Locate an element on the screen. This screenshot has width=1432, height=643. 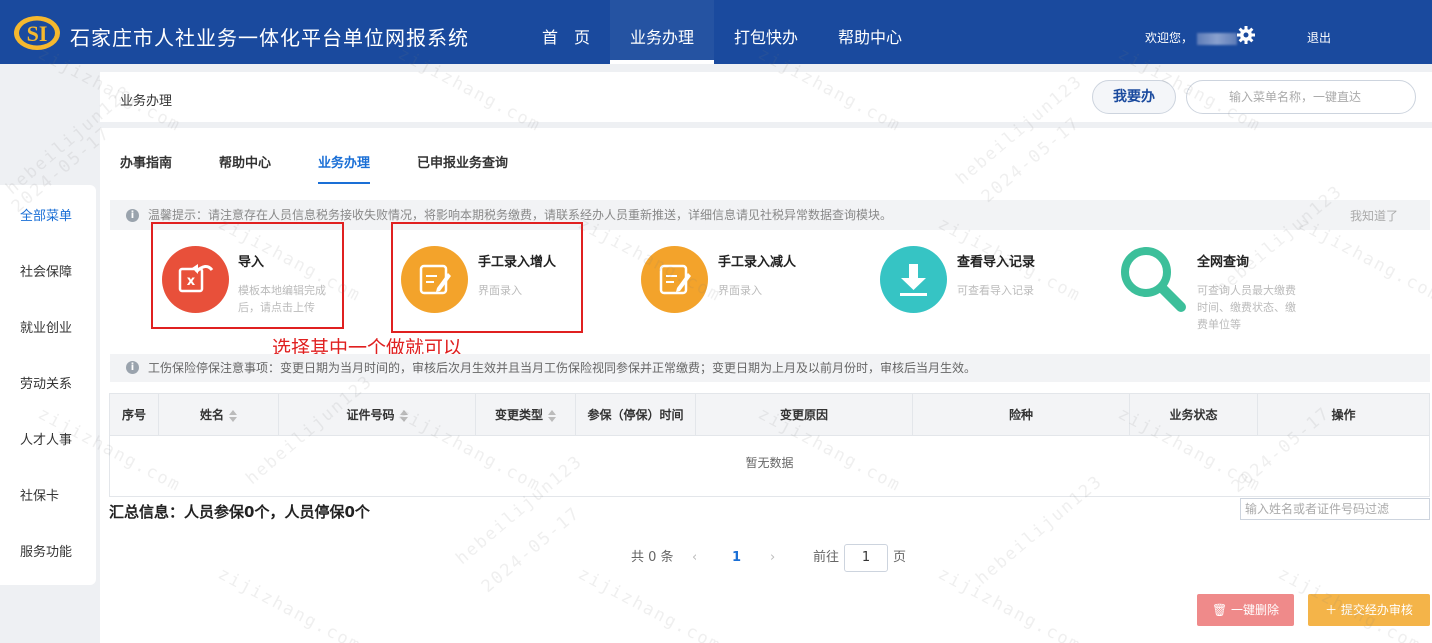
sidebar-item-social-security: 社会保障 is located at coordinates (46, 270).